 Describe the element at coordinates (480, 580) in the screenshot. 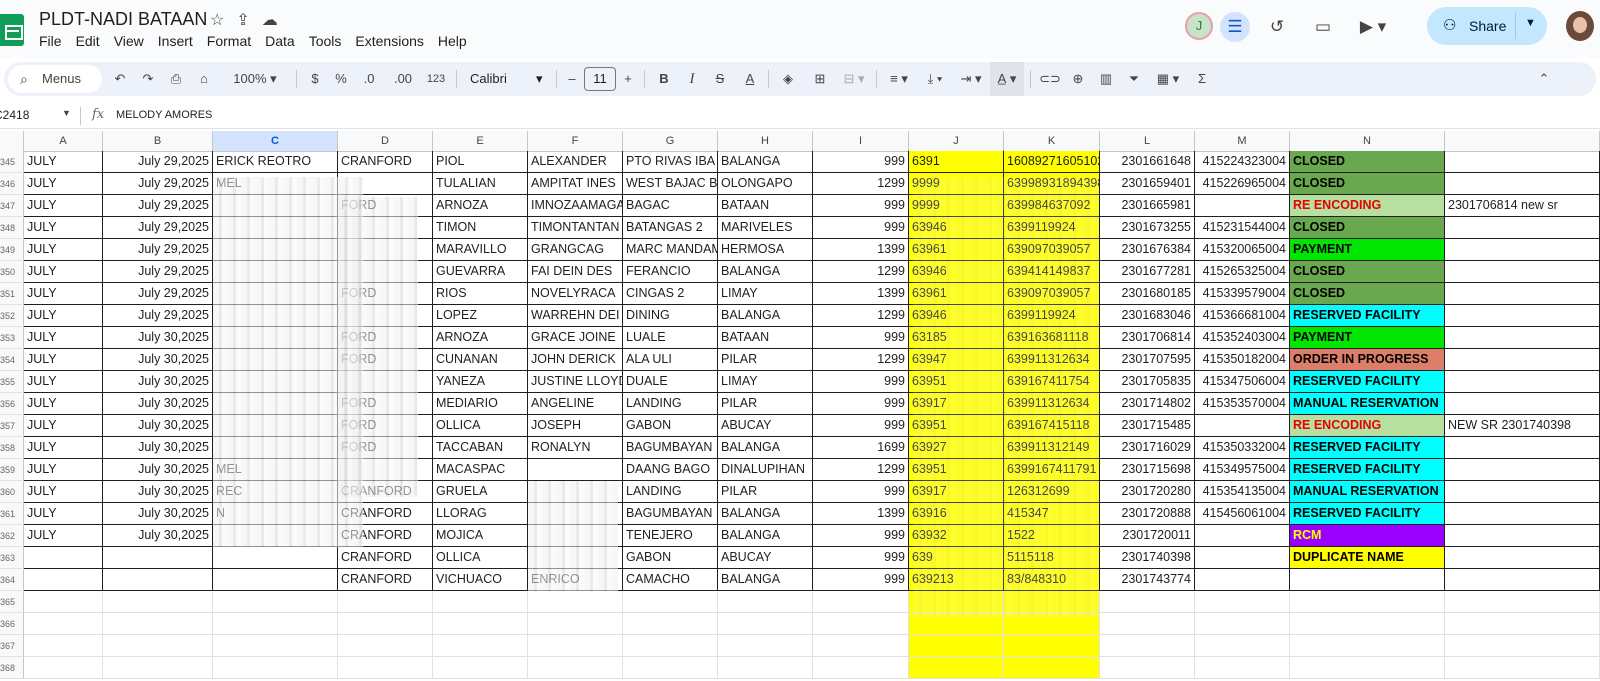

I see `cell-e: VICHUACO` at that location.